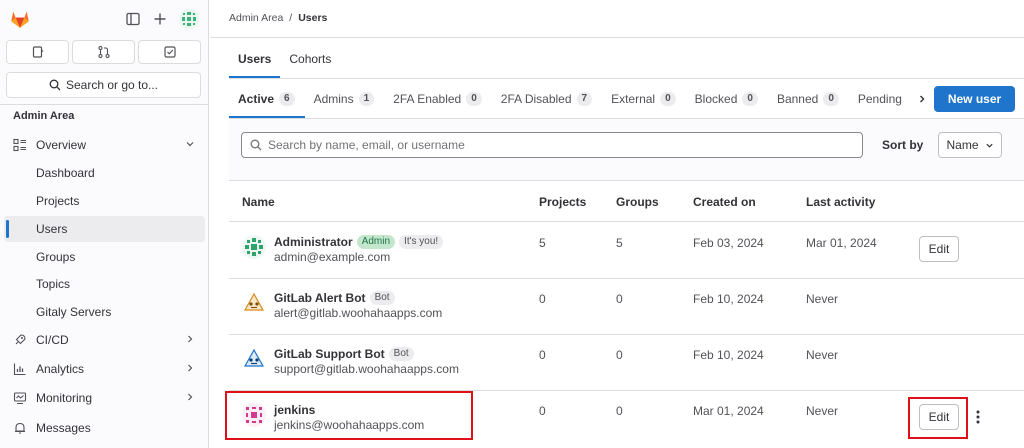  Describe the element at coordinates (20, 19) in the screenshot. I see `gitlab-logo-icon` at that location.